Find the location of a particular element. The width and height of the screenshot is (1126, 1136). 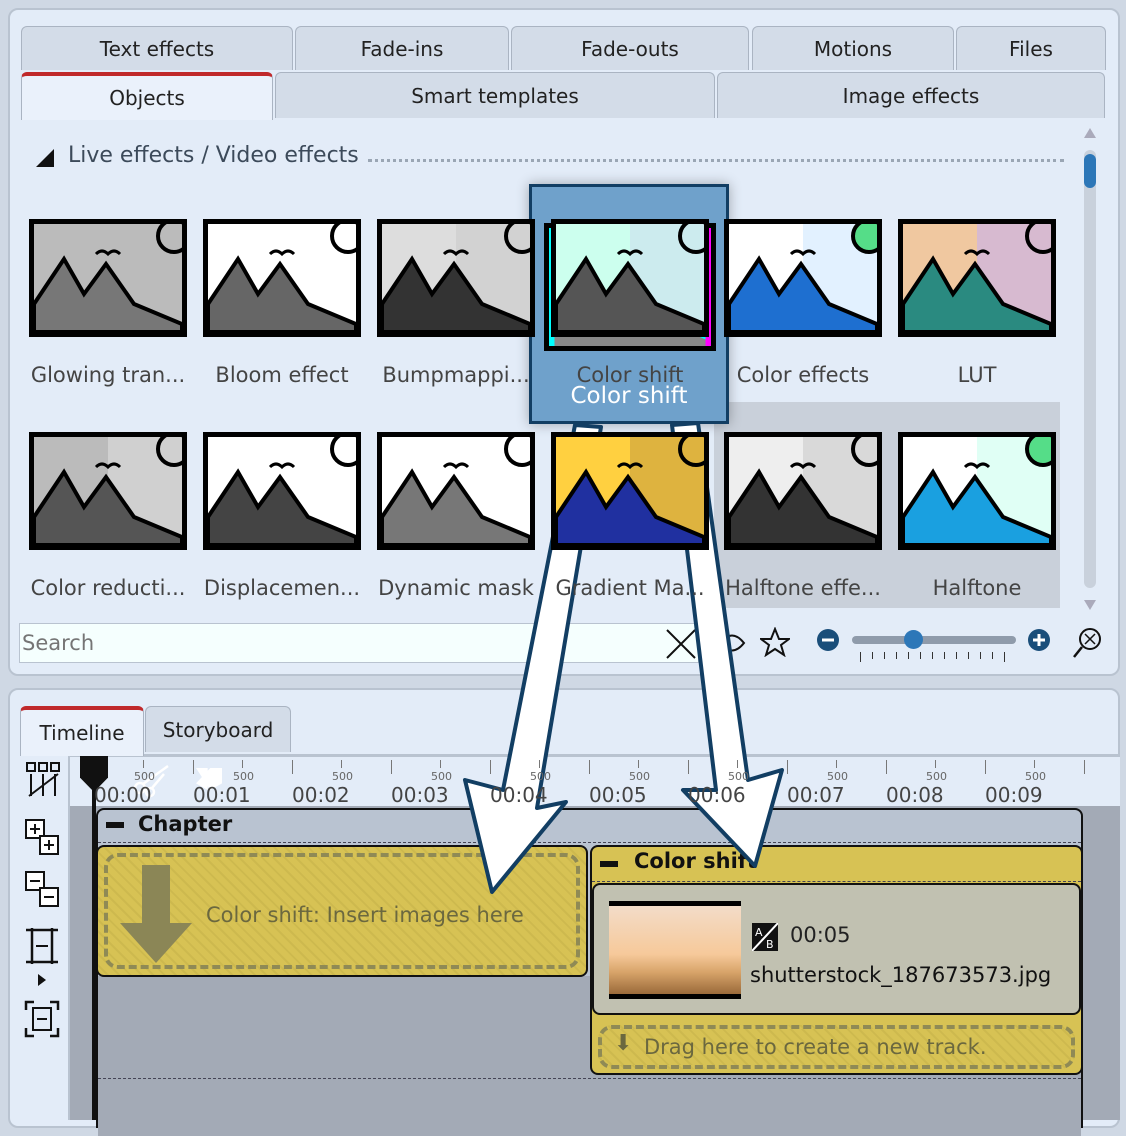

zoom-slider is located at coordinates (934, 640).